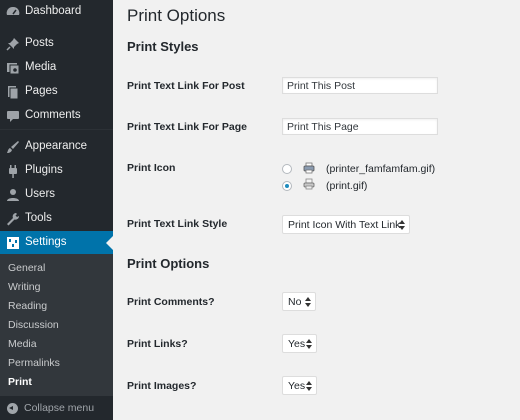  I want to click on menu-item-appearance: Appearance, so click(56, 147).